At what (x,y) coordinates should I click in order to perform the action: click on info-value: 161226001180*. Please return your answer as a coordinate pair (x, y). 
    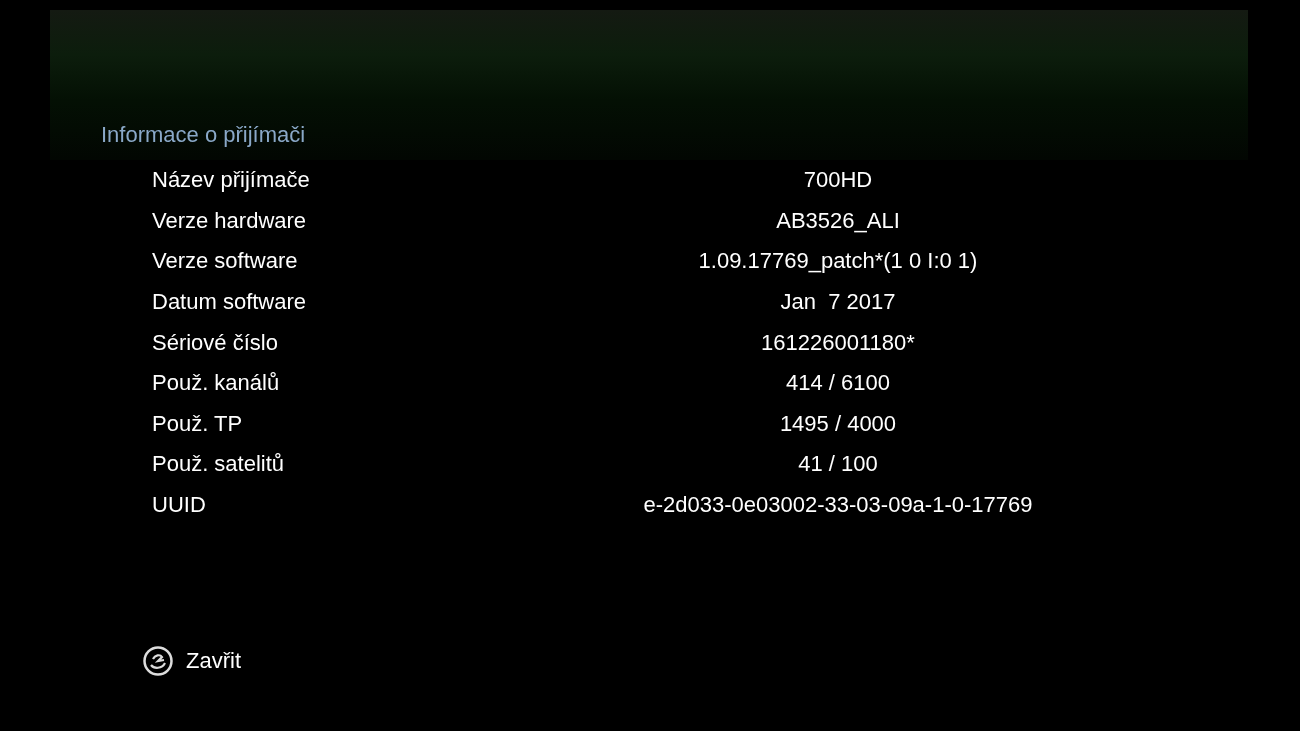
    Looking at the image, I should click on (838, 342).